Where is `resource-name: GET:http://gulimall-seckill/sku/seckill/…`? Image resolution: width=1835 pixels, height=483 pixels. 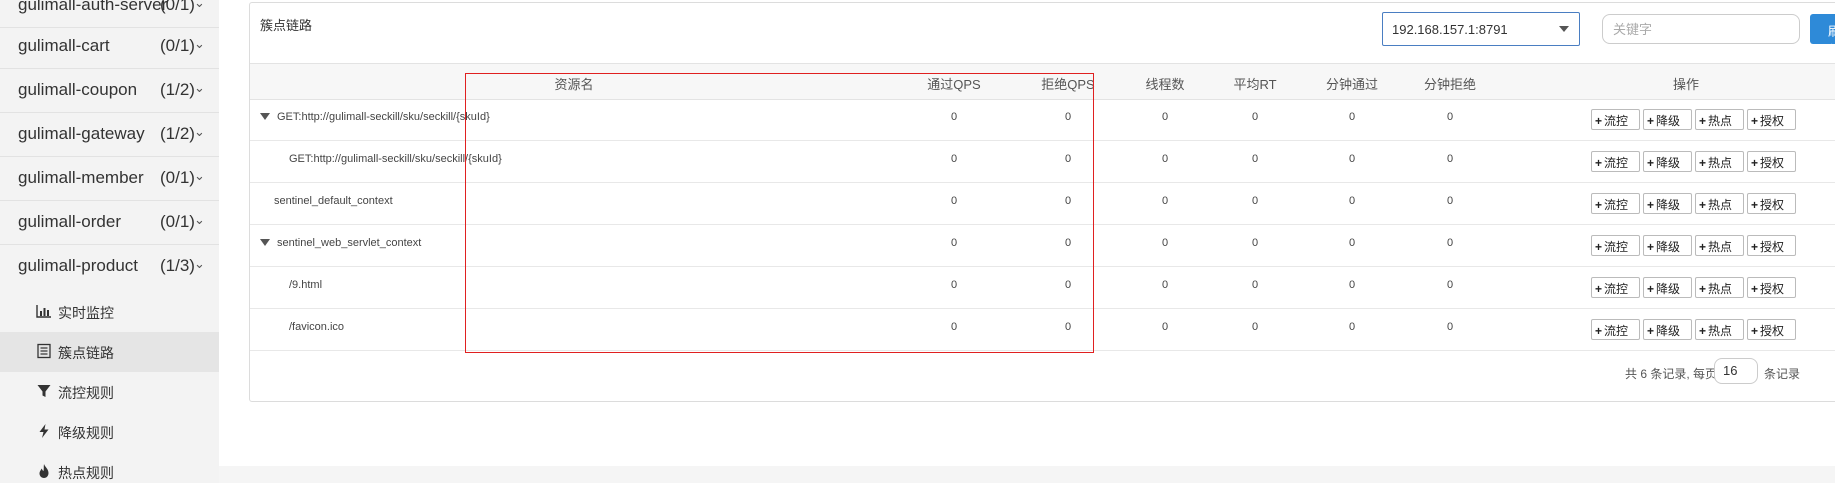
resource-name: GET:http://gulimall-seckill/sku/seckill/… is located at coordinates (383, 117).